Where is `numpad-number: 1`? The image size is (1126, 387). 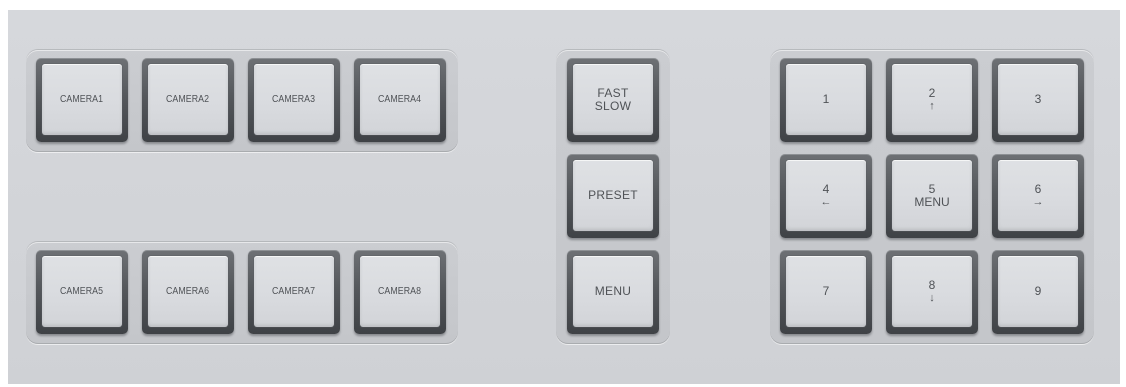
numpad-number: 1 is located at coordinates (826, 99).